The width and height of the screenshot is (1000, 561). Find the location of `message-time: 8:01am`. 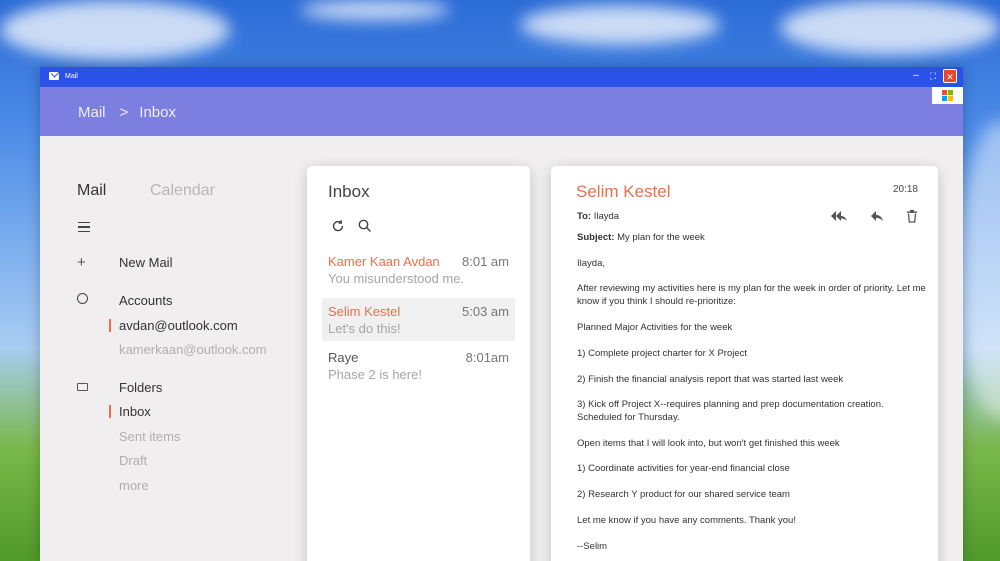

message-time: 8:01am is located at coordinates (487, 357).